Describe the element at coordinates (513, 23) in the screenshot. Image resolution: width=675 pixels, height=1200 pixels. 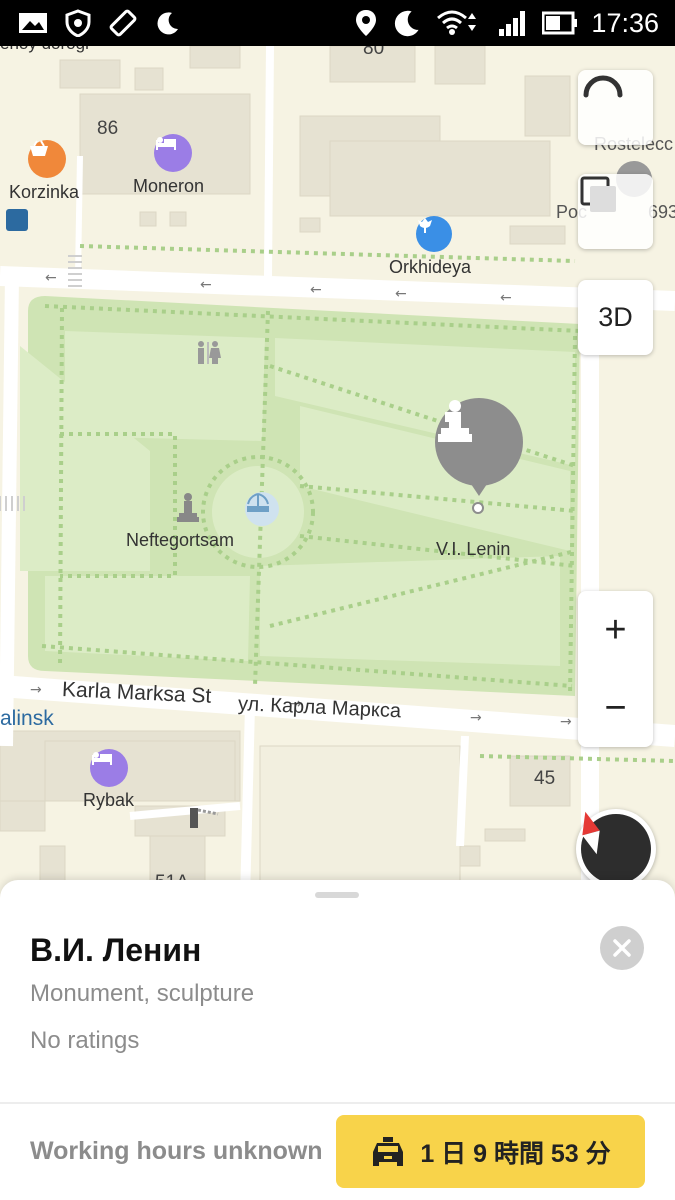
I see `signal-icon` at that location.